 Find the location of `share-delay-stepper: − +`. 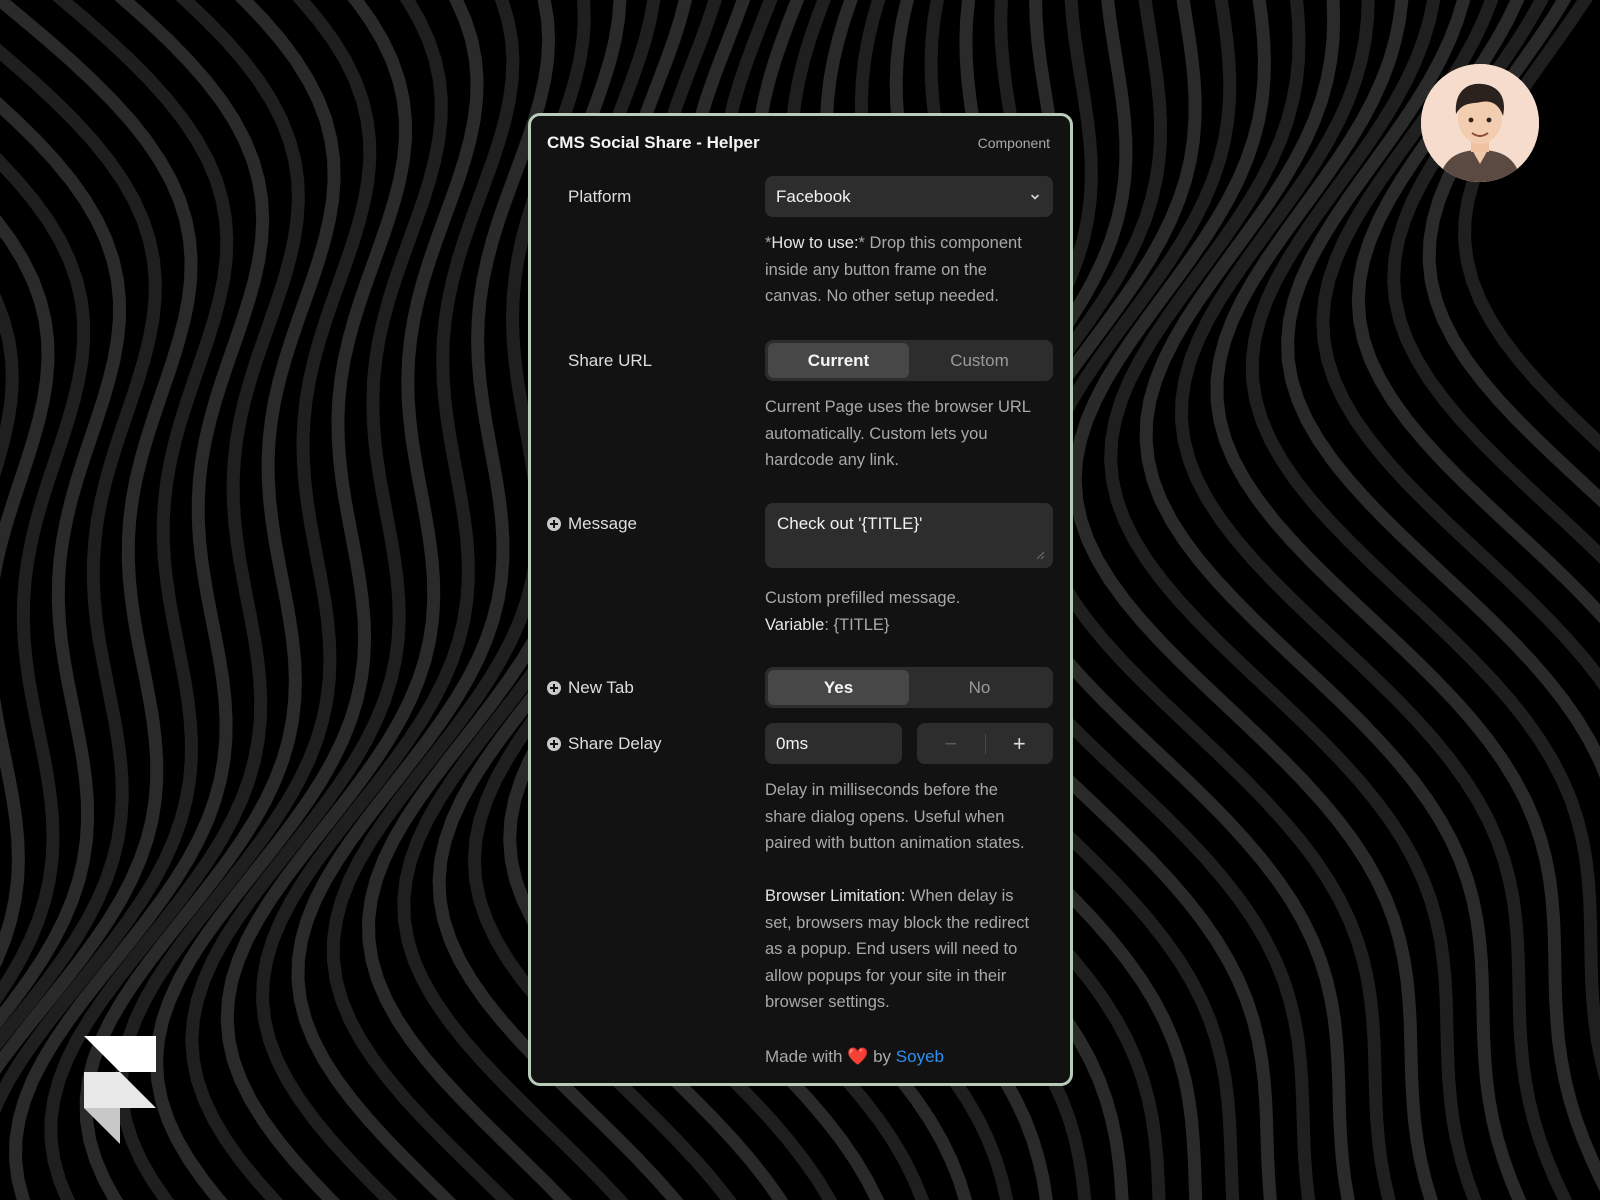

share-delay-stepper: − + is located at coordinates (985, 743).